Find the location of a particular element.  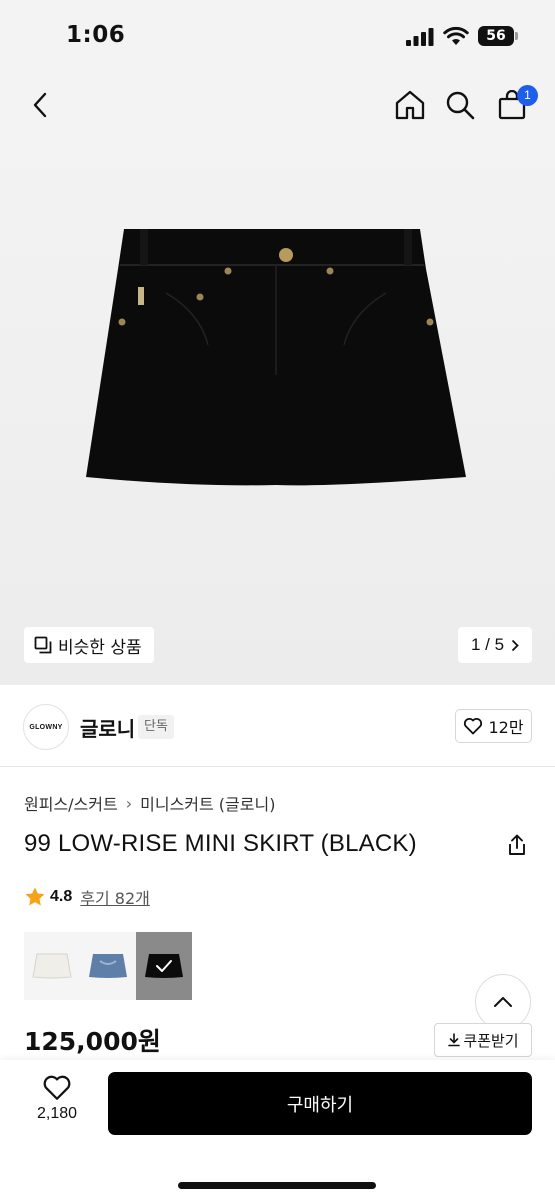

status-bar: 1:06 56 is located at coordinates (277, 37).